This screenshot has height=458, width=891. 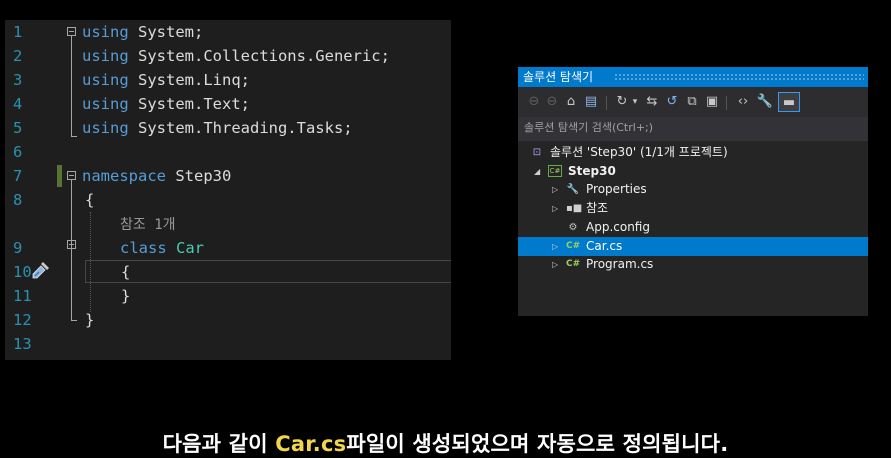 I want to click on preview-icon: ▬, so click(x=789, y=102).